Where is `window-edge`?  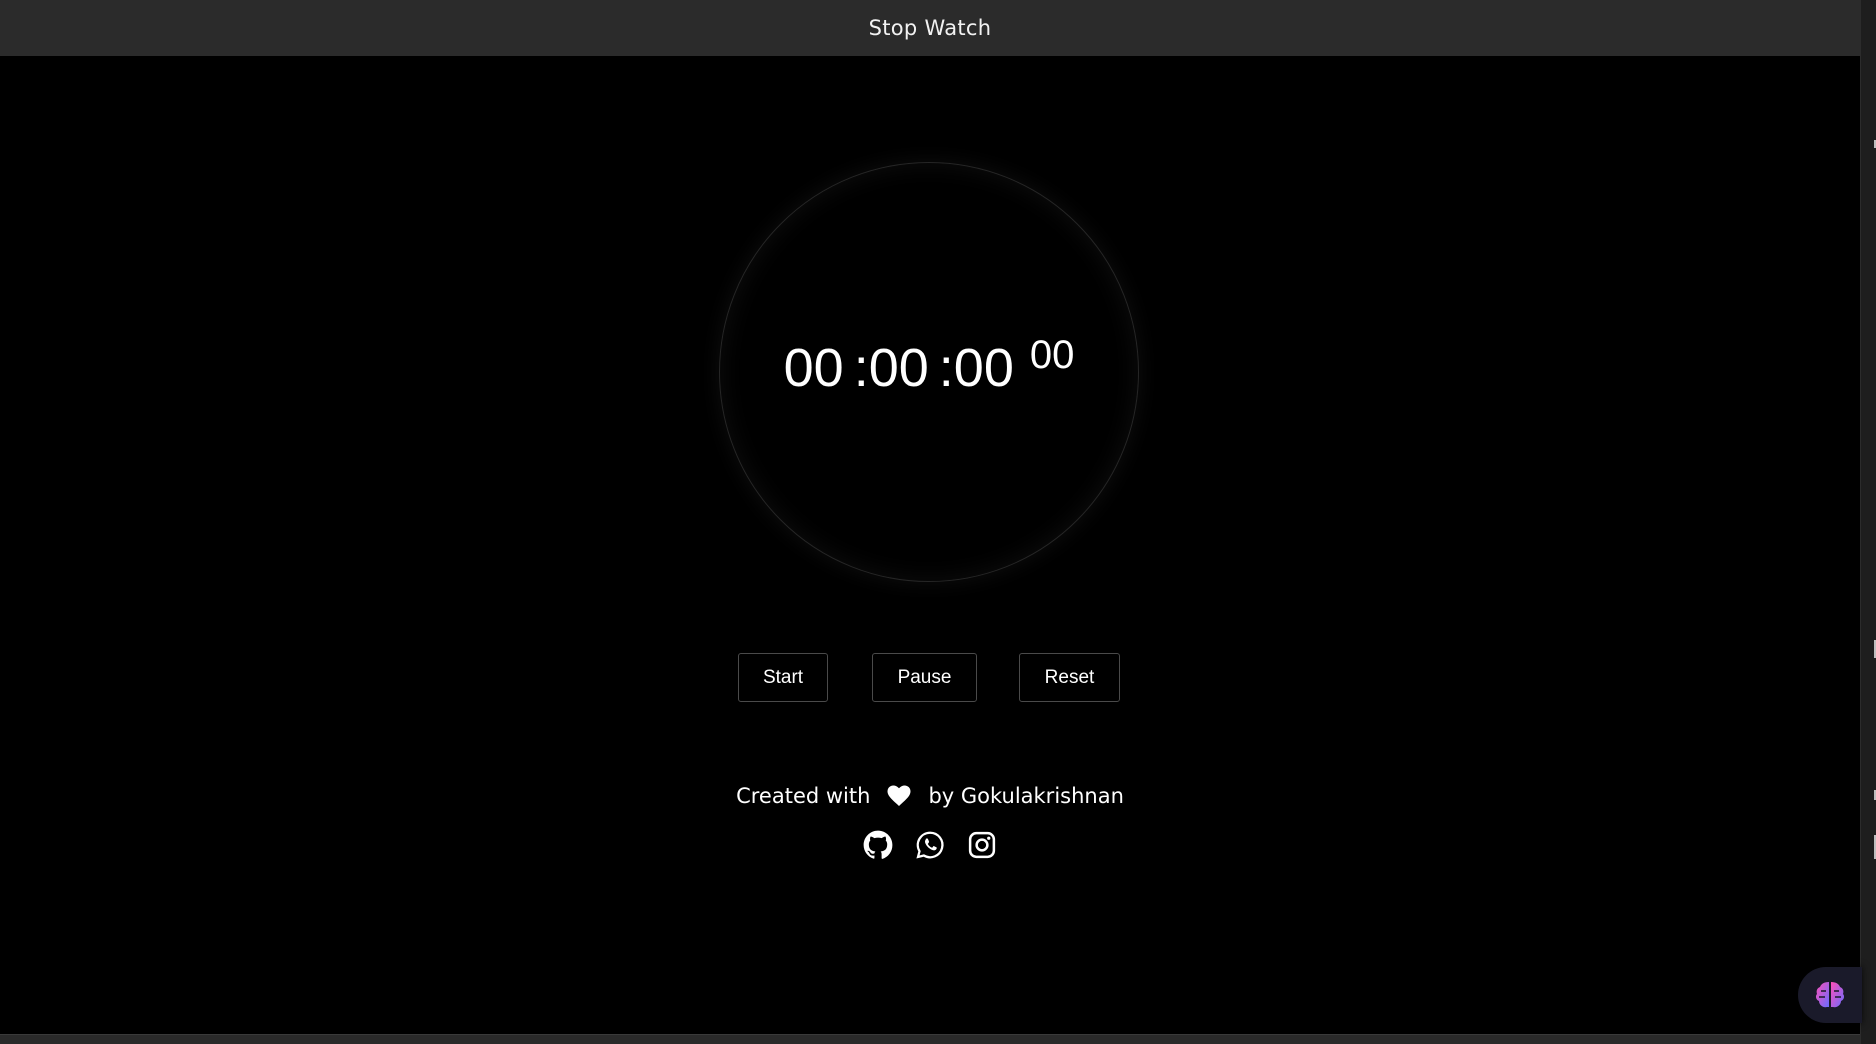 window-edge is located at coordinates (1868, 522).